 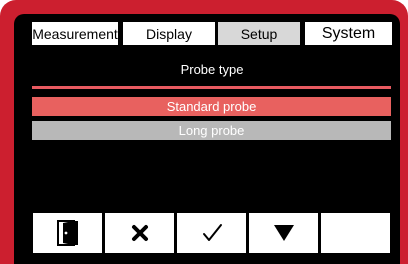 I want to click on option-long-probe: Long probe, so click(x=211, y=130).